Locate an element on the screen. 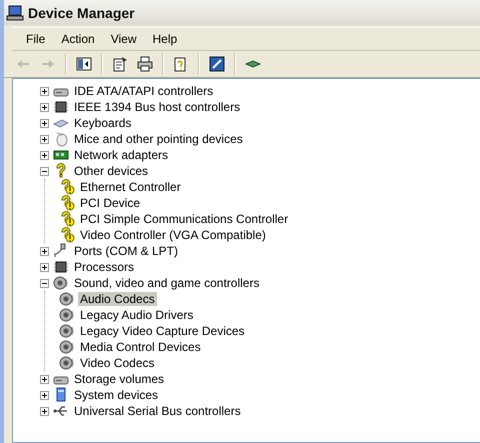  tree-item: PCI Device is located at coordinates (110, 203).